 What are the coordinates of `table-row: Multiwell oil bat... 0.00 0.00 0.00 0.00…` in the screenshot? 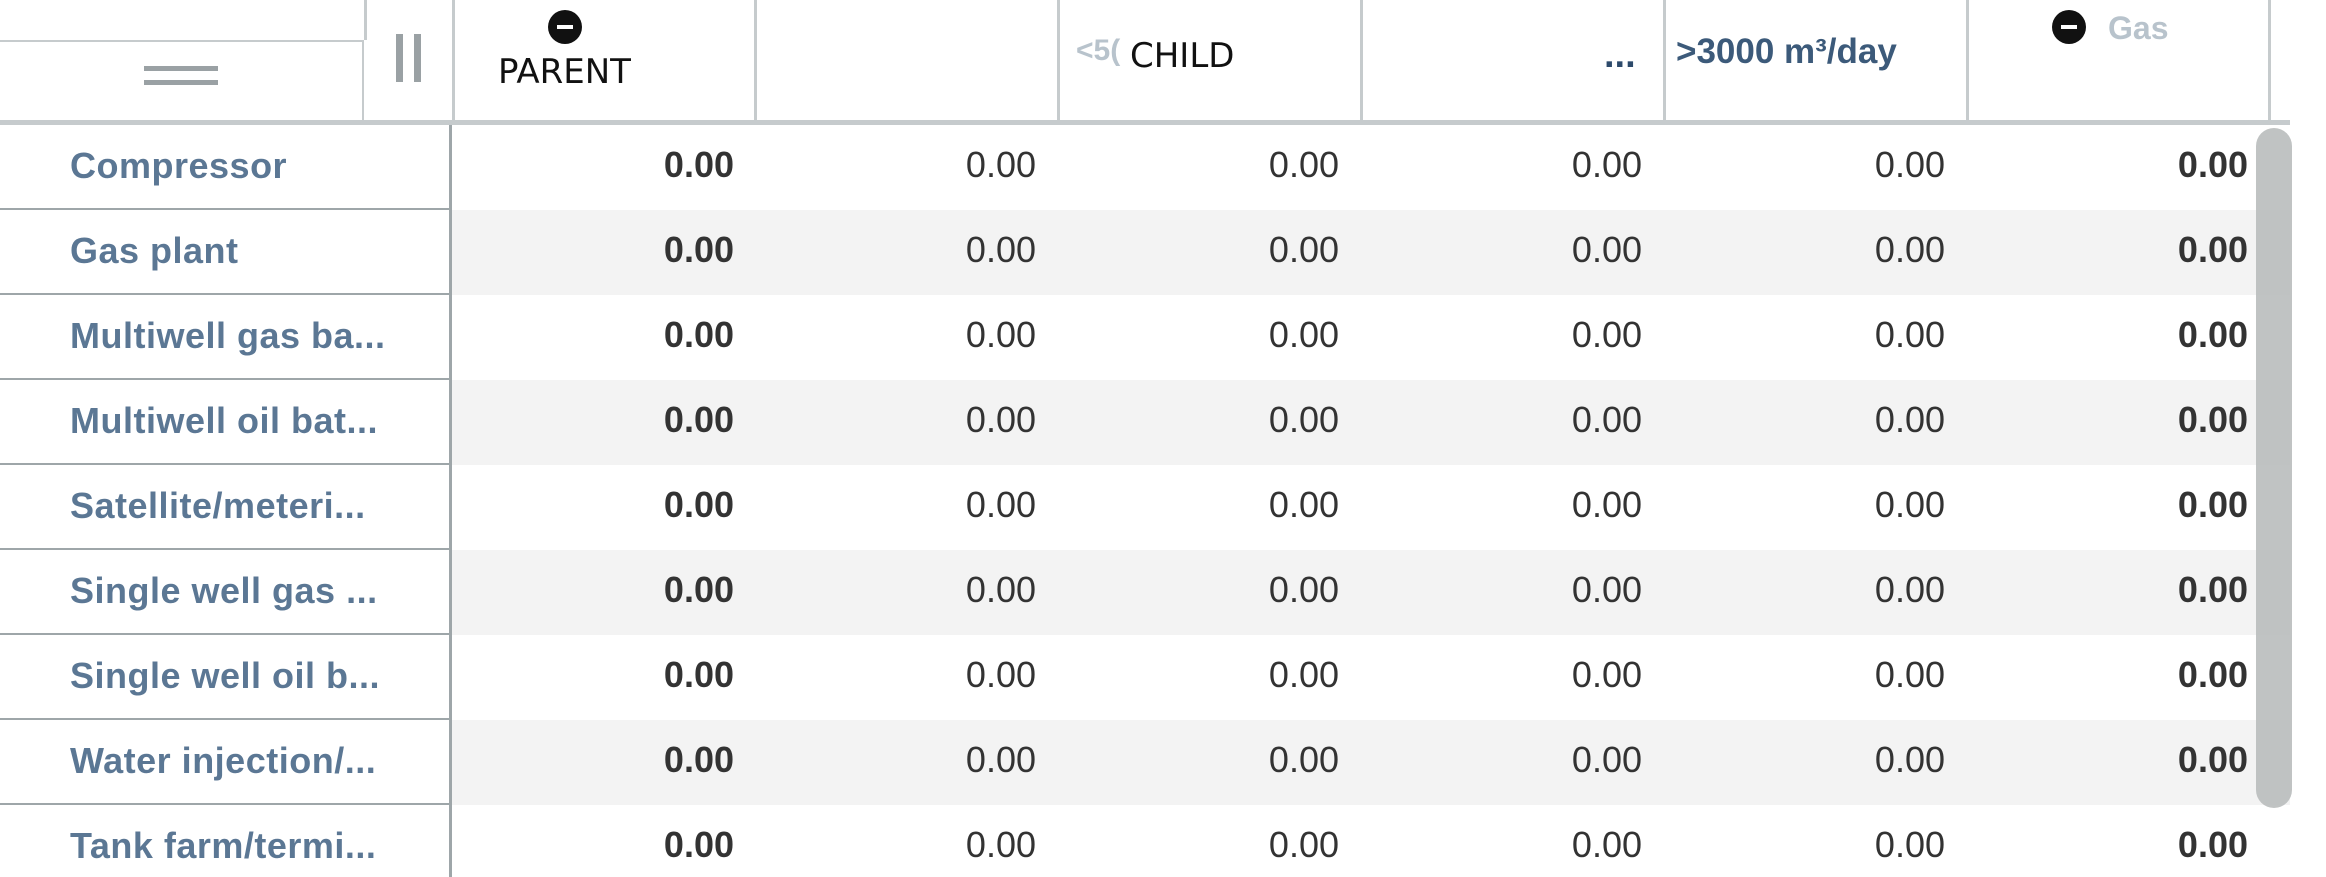 It's located at (1145, 422).